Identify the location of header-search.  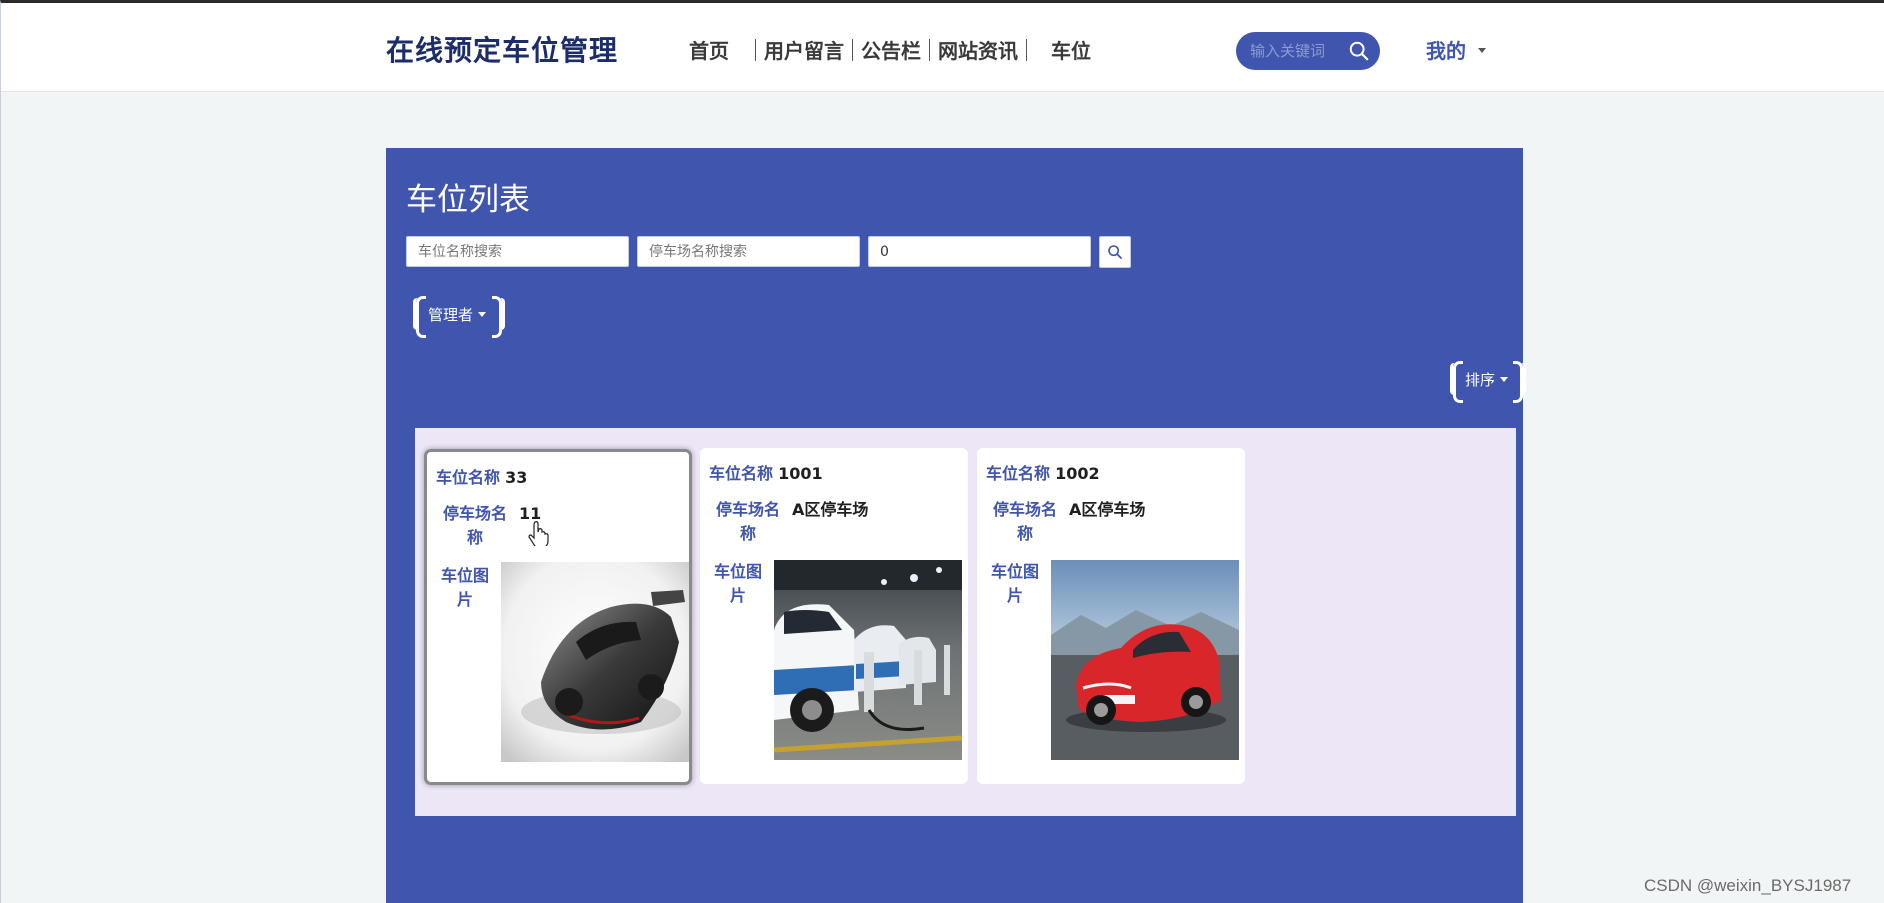
(1308, 51).